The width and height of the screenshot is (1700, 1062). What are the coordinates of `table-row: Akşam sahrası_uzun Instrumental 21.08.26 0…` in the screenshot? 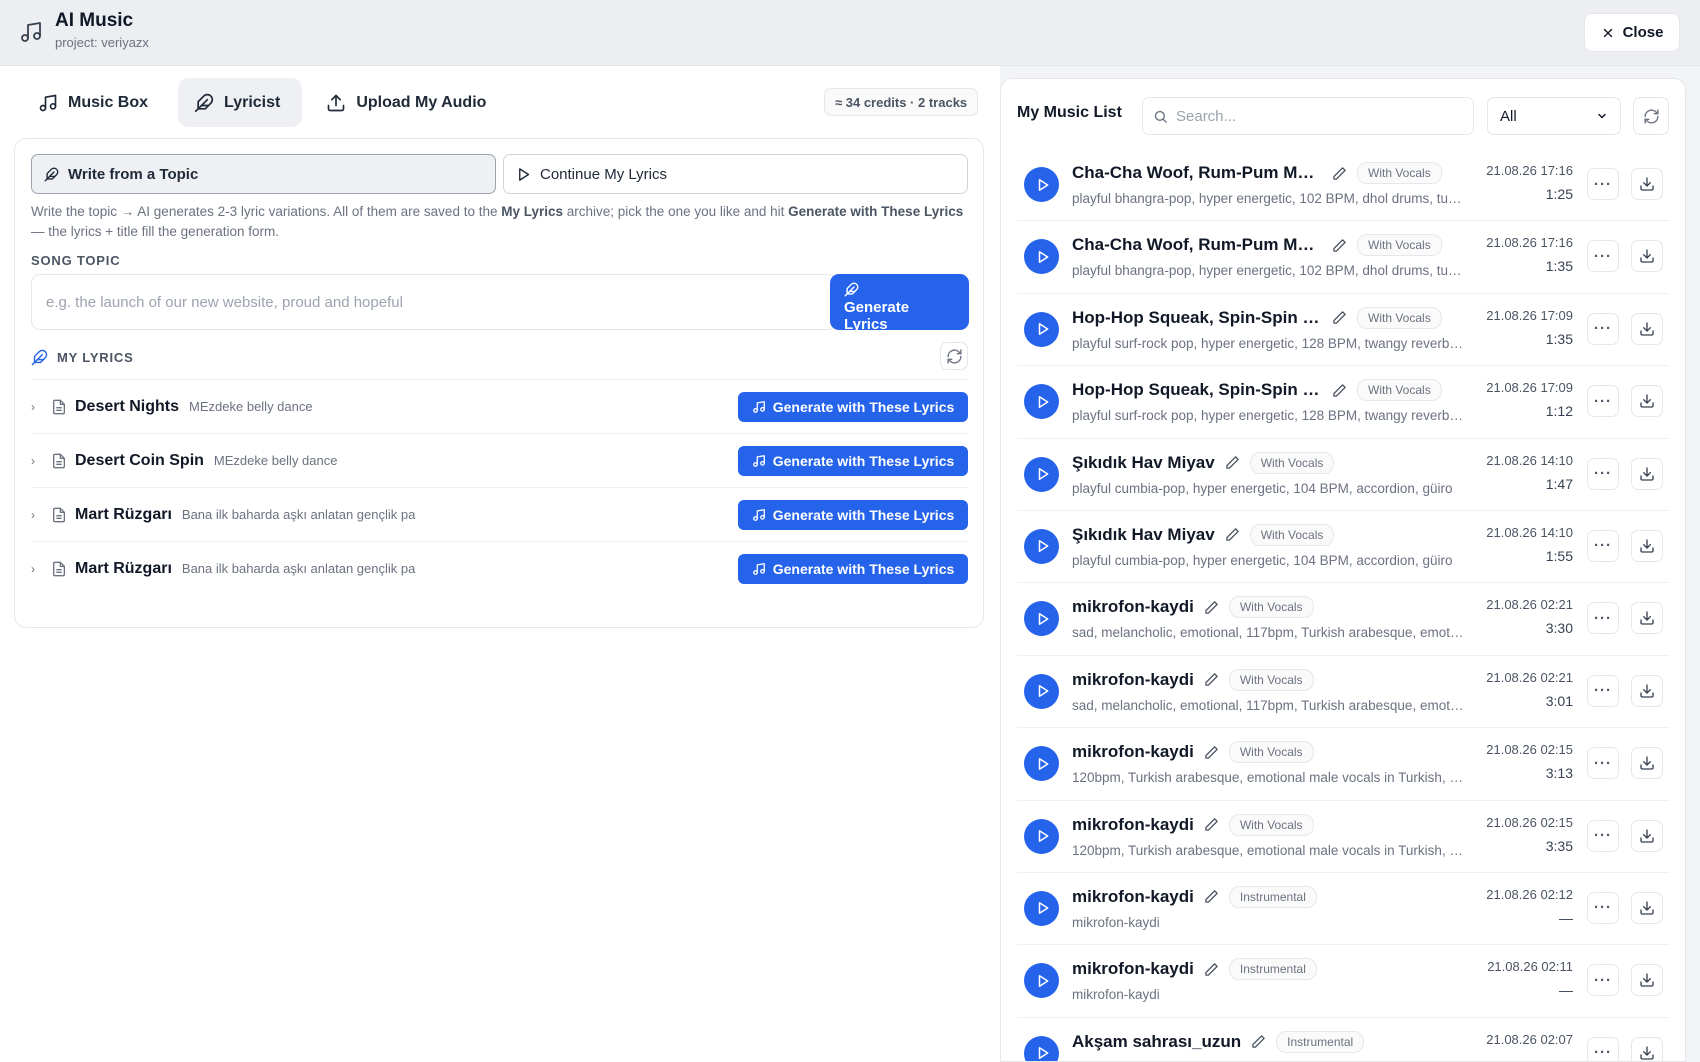 It's located at (1343, 1039).